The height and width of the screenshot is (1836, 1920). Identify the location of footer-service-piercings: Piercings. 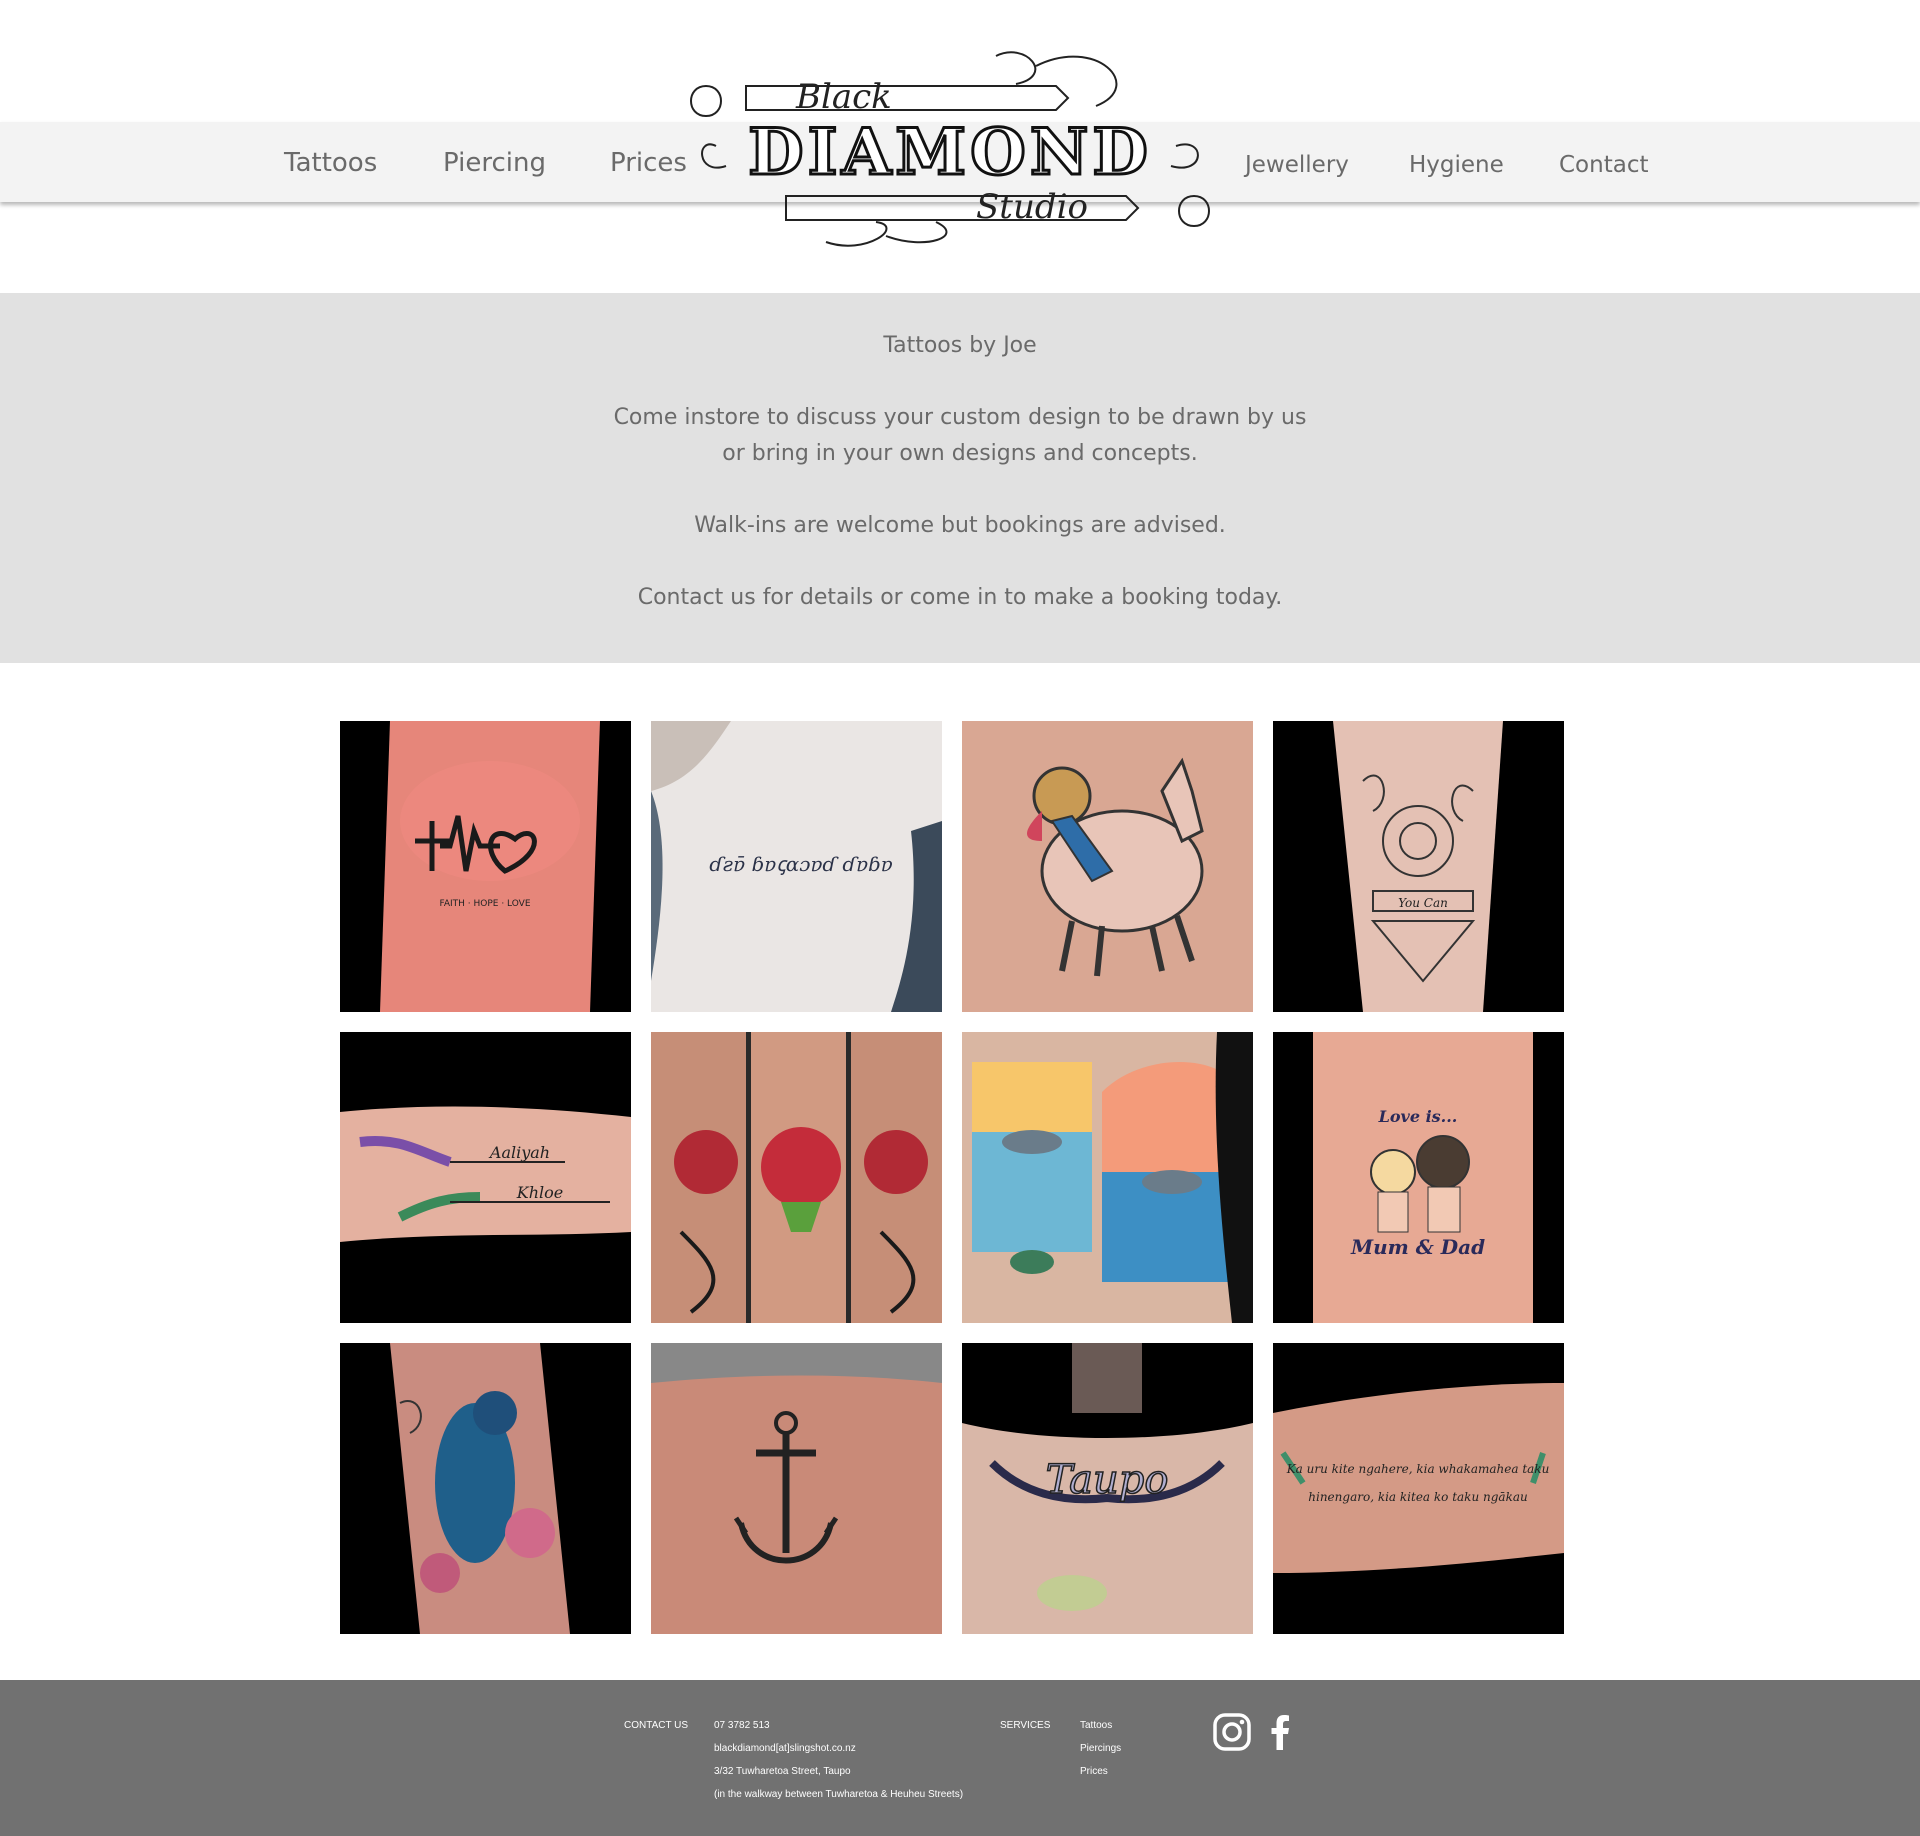
(1100, 1748).